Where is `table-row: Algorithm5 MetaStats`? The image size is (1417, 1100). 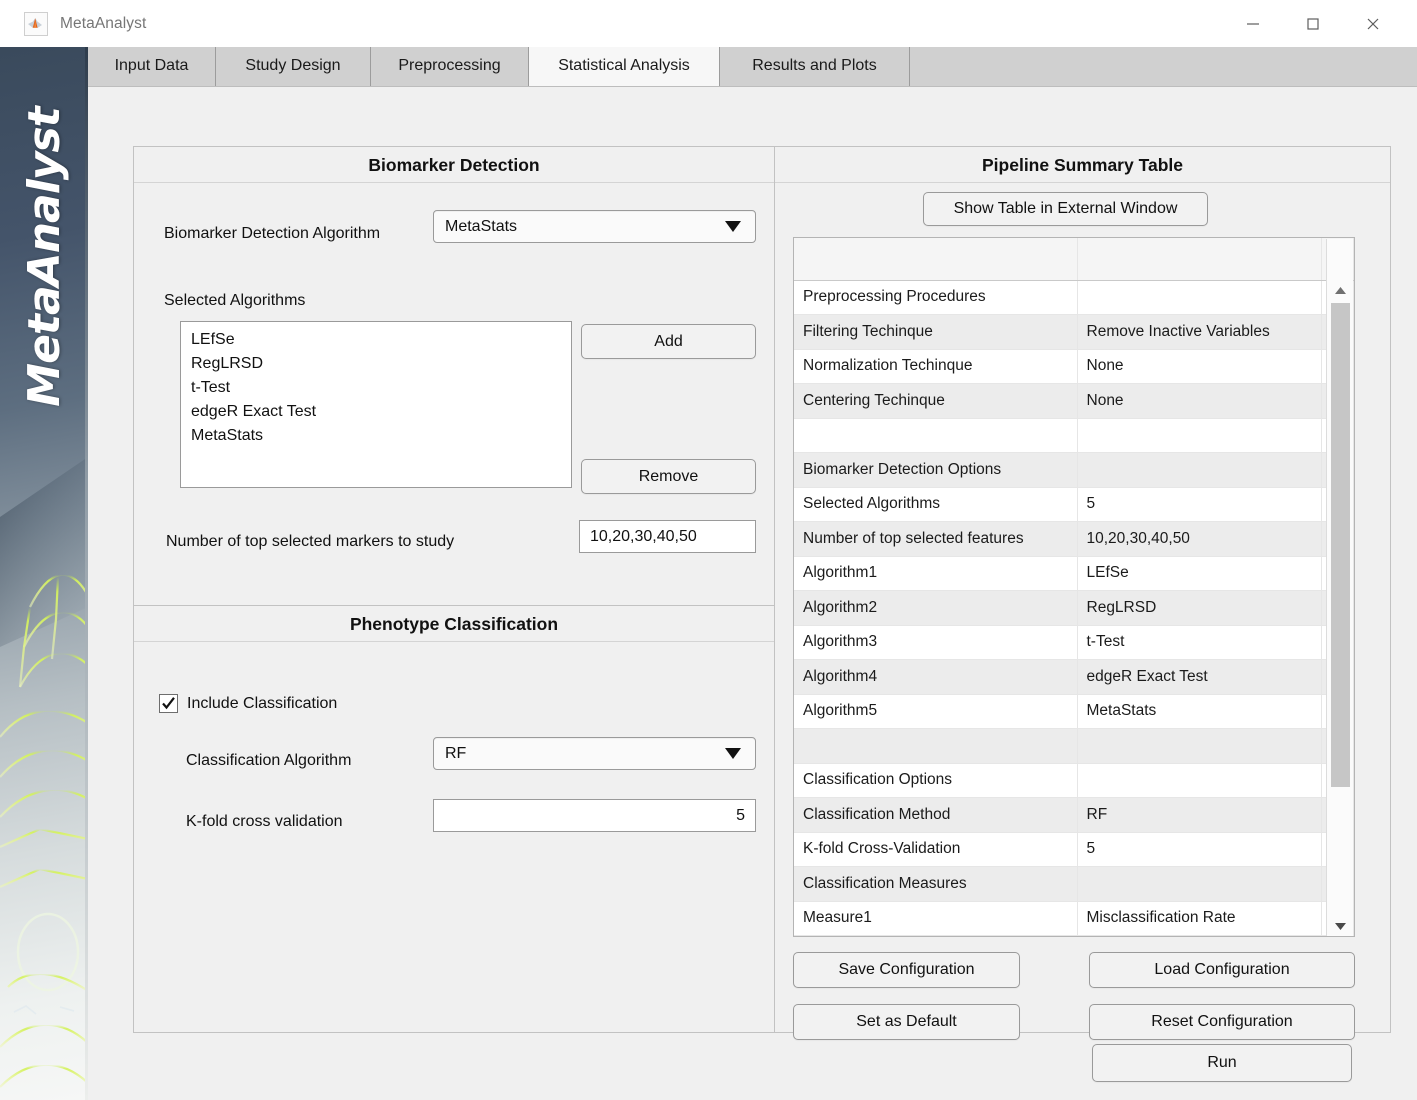 table-row: Algorithm5 MetaStats is located at coordinates (1074, 711).